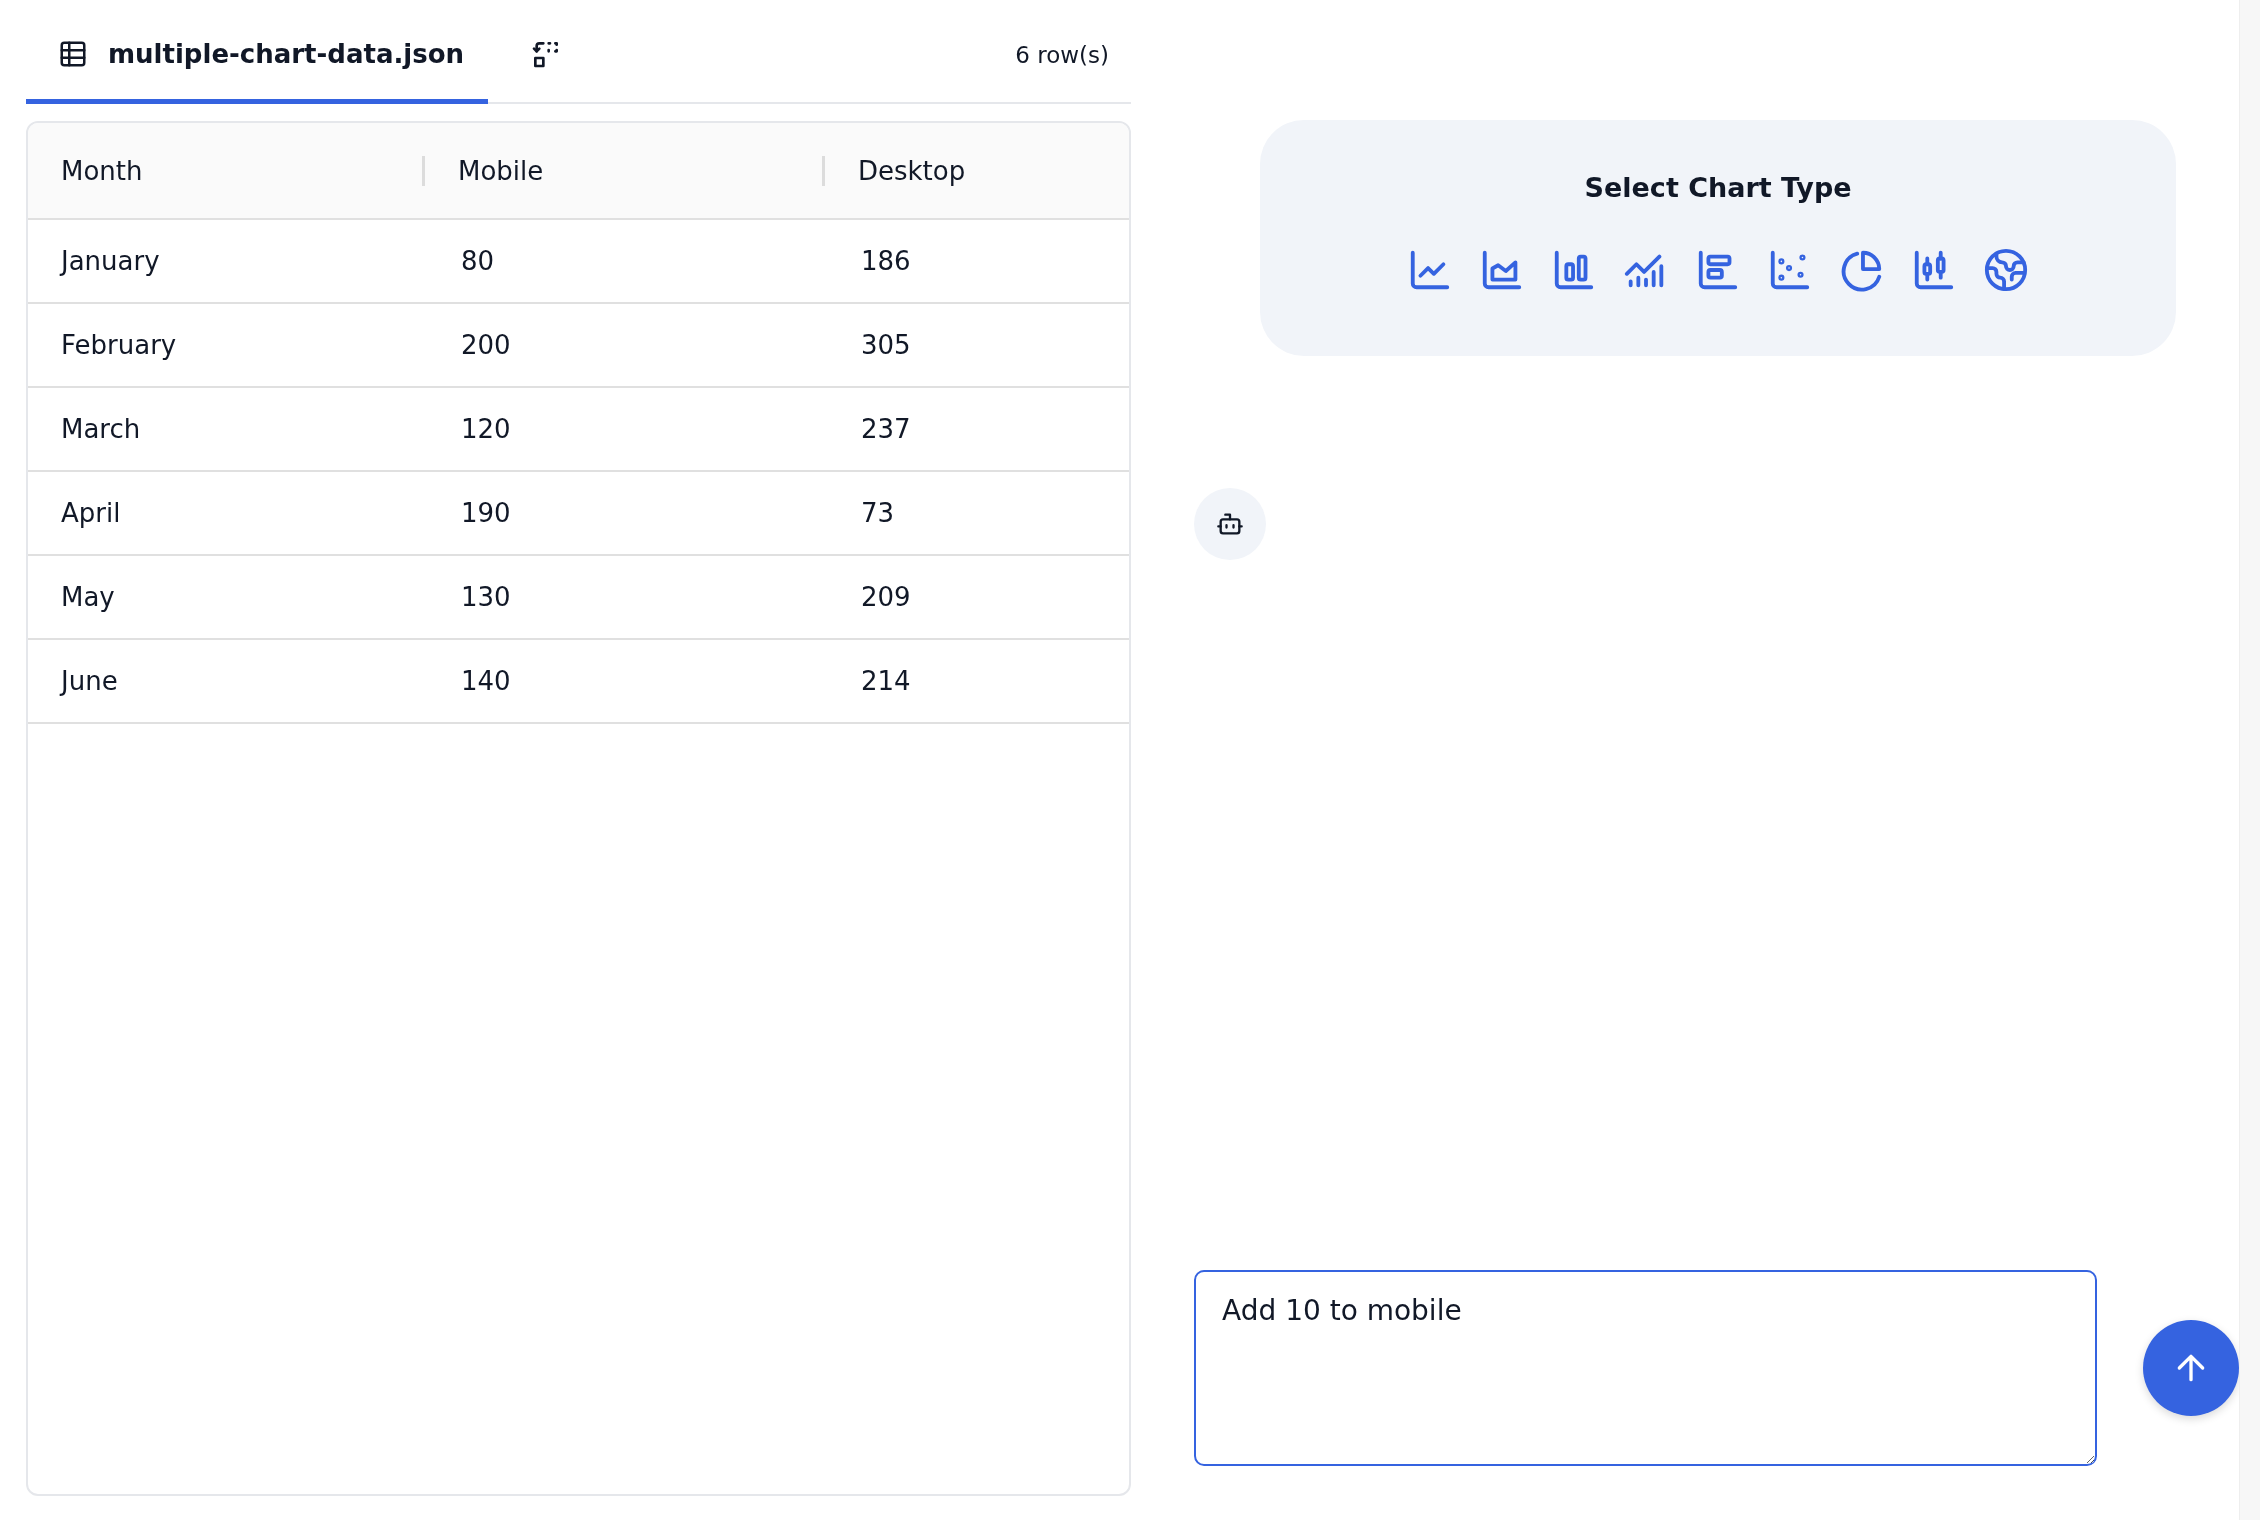  I want to click on table-cell-text: 237, so click(886, 429).